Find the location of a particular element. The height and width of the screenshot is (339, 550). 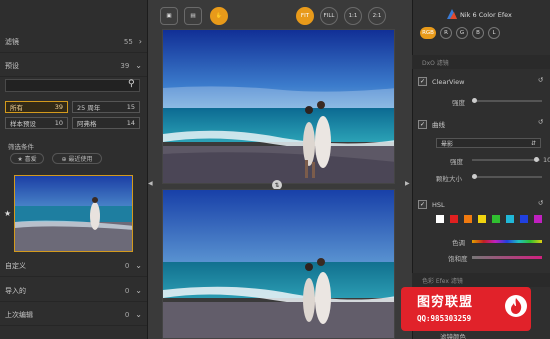

filter-25th-count: 15 is located at coordinates (130, 107).